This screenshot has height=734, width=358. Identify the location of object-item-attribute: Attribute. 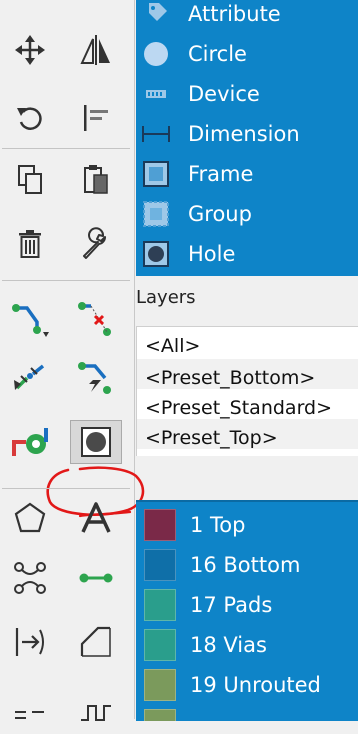
(208, 17).